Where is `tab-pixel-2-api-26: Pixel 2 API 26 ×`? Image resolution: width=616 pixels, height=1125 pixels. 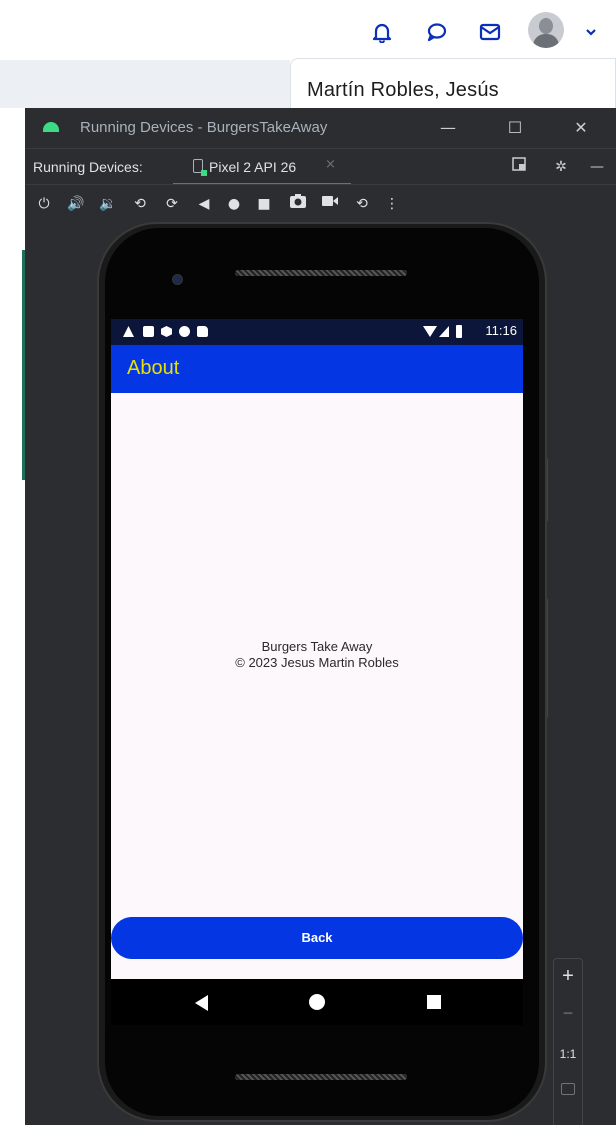 tab-pixel-2-api-26: Pixel 2 API 26 × is located at coordinates (262, 167).